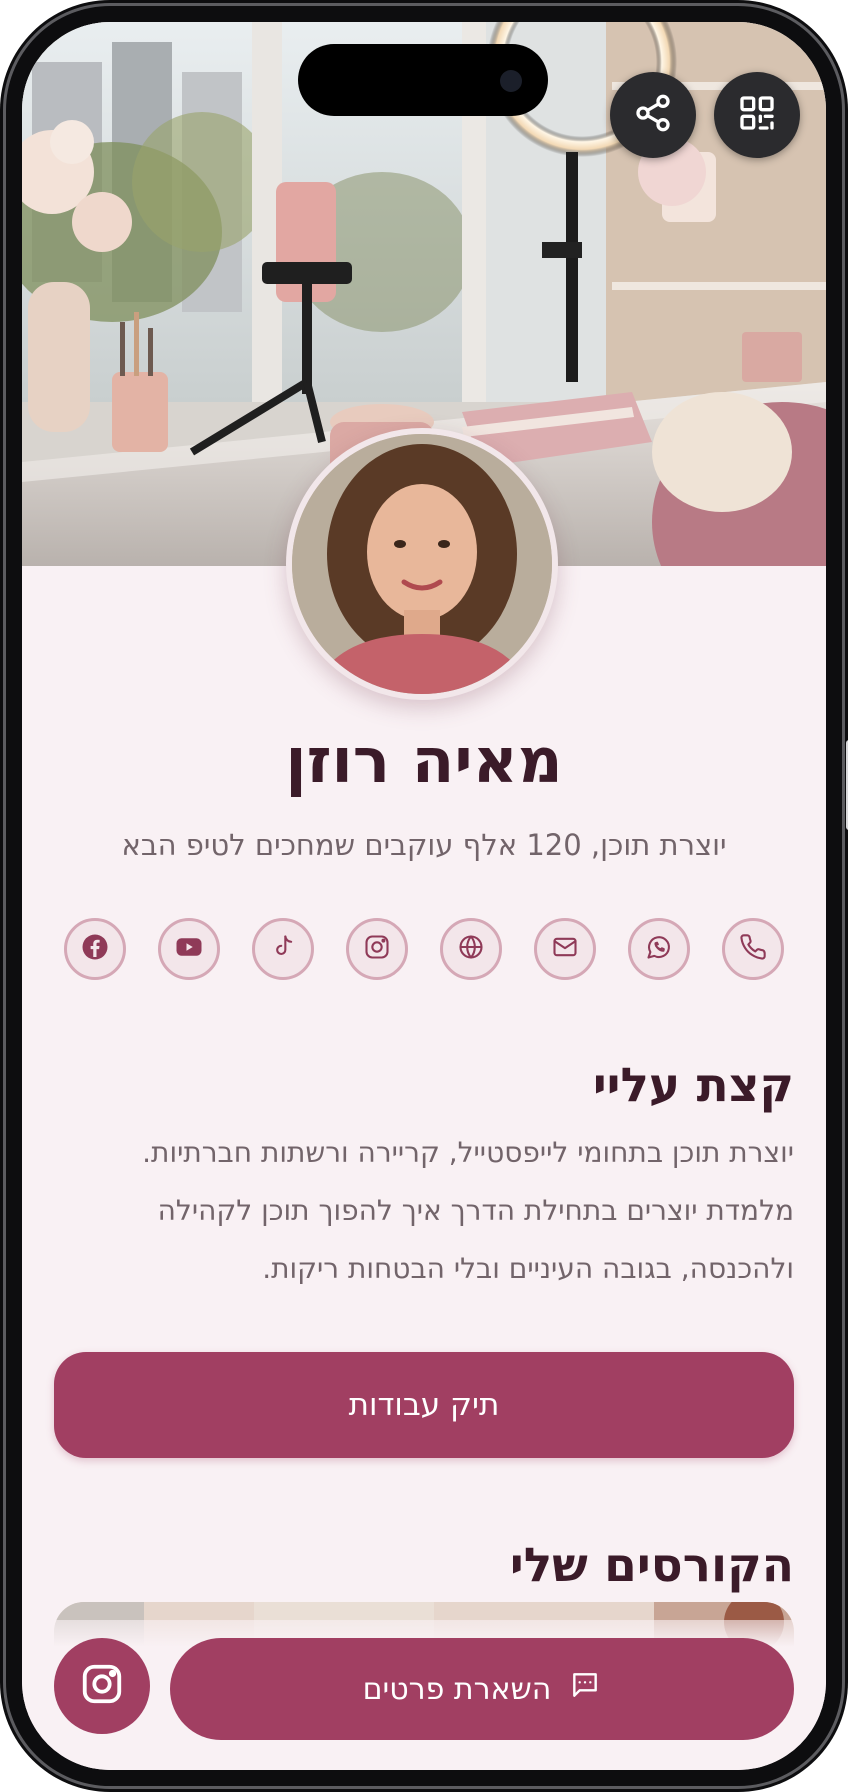 The height and width of the screenshot is (1792, 848). I want to click on qr-code-icon, so click(757, 115).